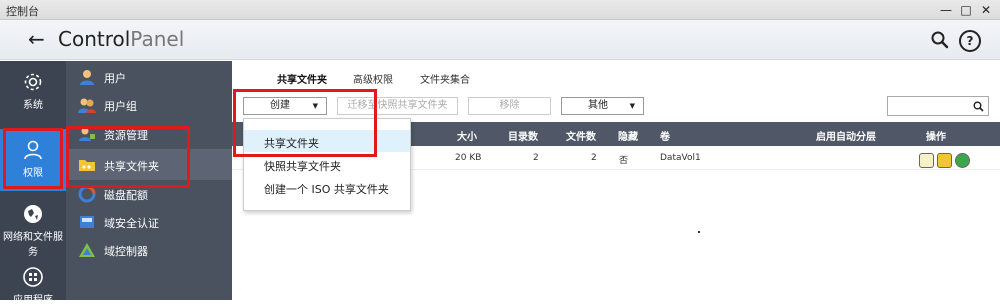 This screenshot has width=1000, height=306. What do you see at coordinates (149, 134) in the screenshot?
I see `subnav-item-resource: 资源管理` at bounding box center [149, 134].